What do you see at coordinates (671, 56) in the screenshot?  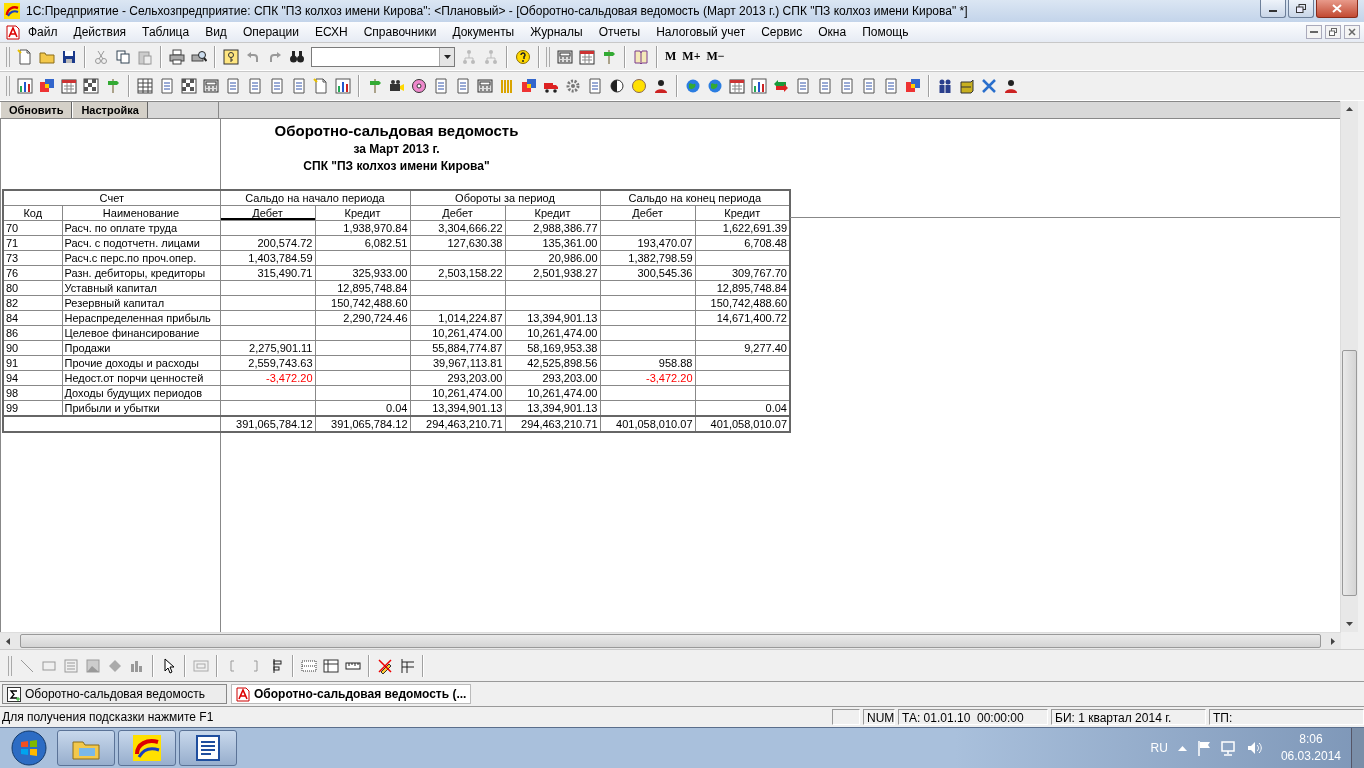 I see `memory-button: M` at bounding box center [671, 56].